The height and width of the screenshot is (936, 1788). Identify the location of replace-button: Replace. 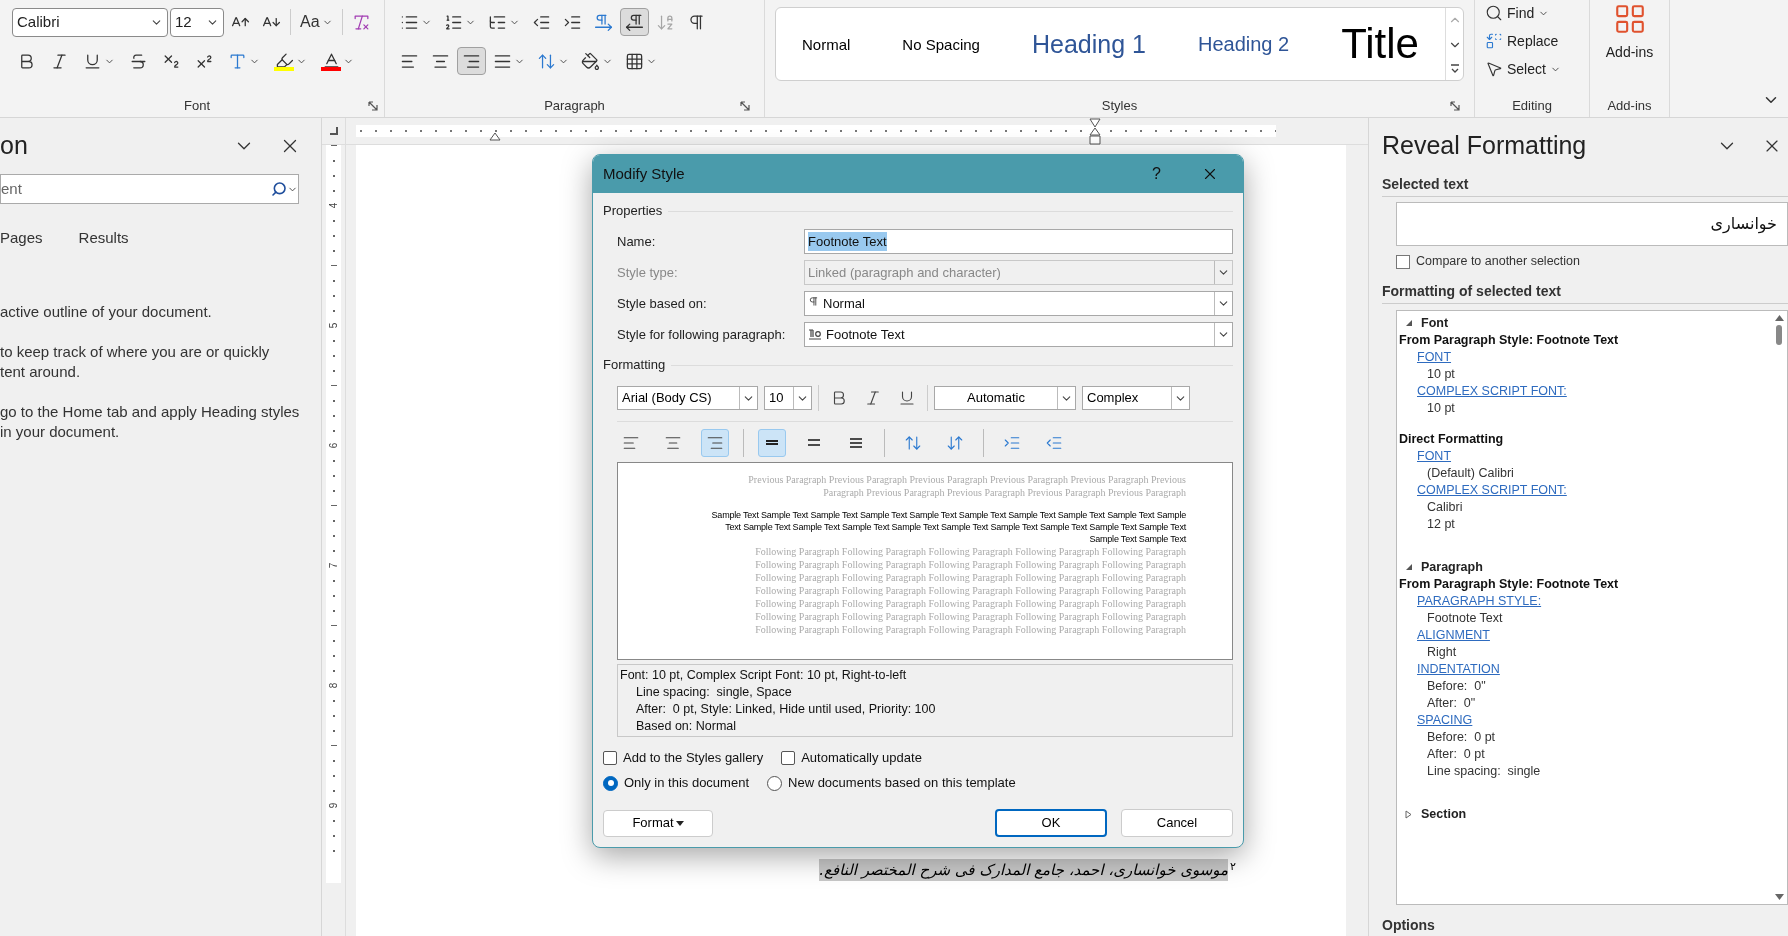
(1532, 41).